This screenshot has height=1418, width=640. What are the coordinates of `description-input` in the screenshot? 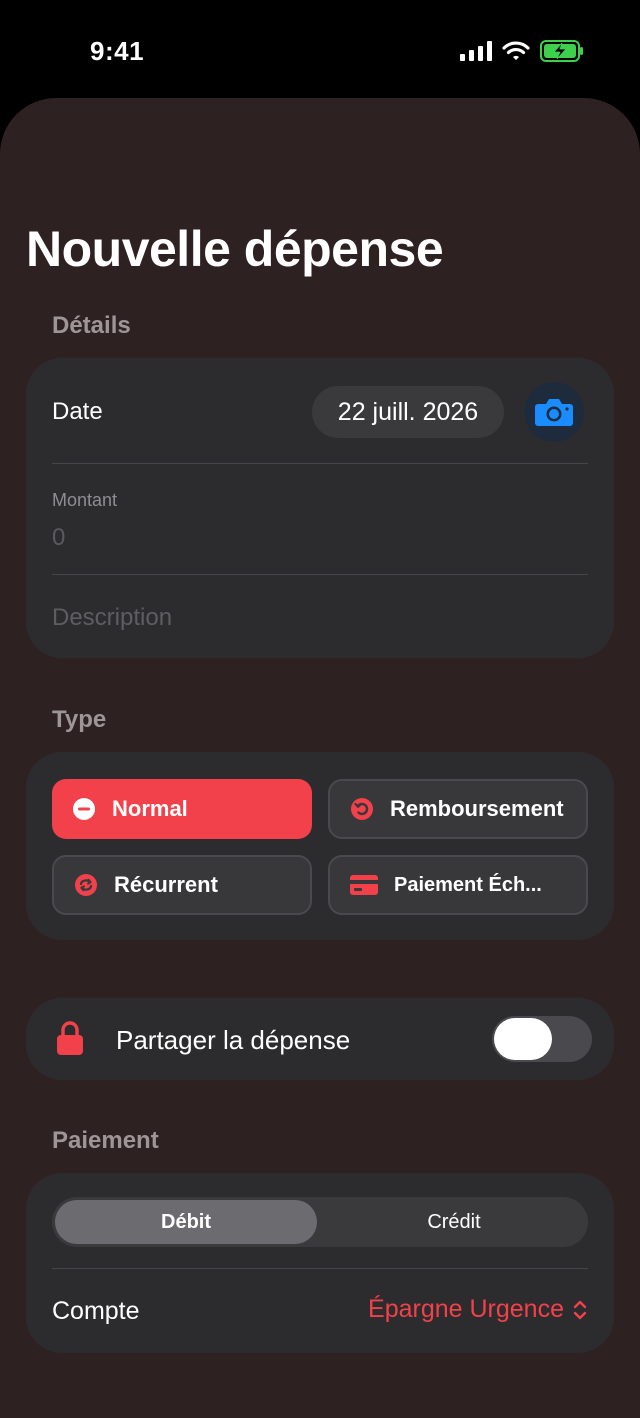 It's located at (312, 618).